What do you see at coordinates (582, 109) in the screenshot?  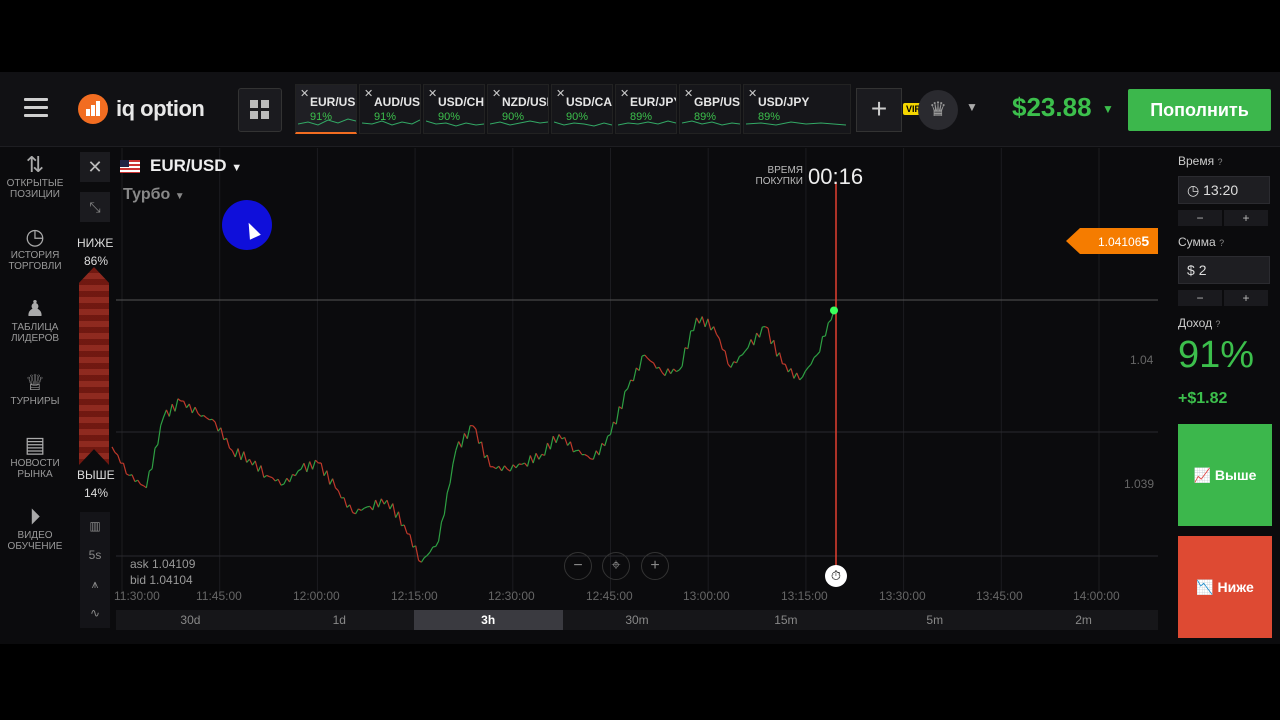 I see `asset-tab: ✕ USD/CAD 90%` at bounding box center [582, 109].